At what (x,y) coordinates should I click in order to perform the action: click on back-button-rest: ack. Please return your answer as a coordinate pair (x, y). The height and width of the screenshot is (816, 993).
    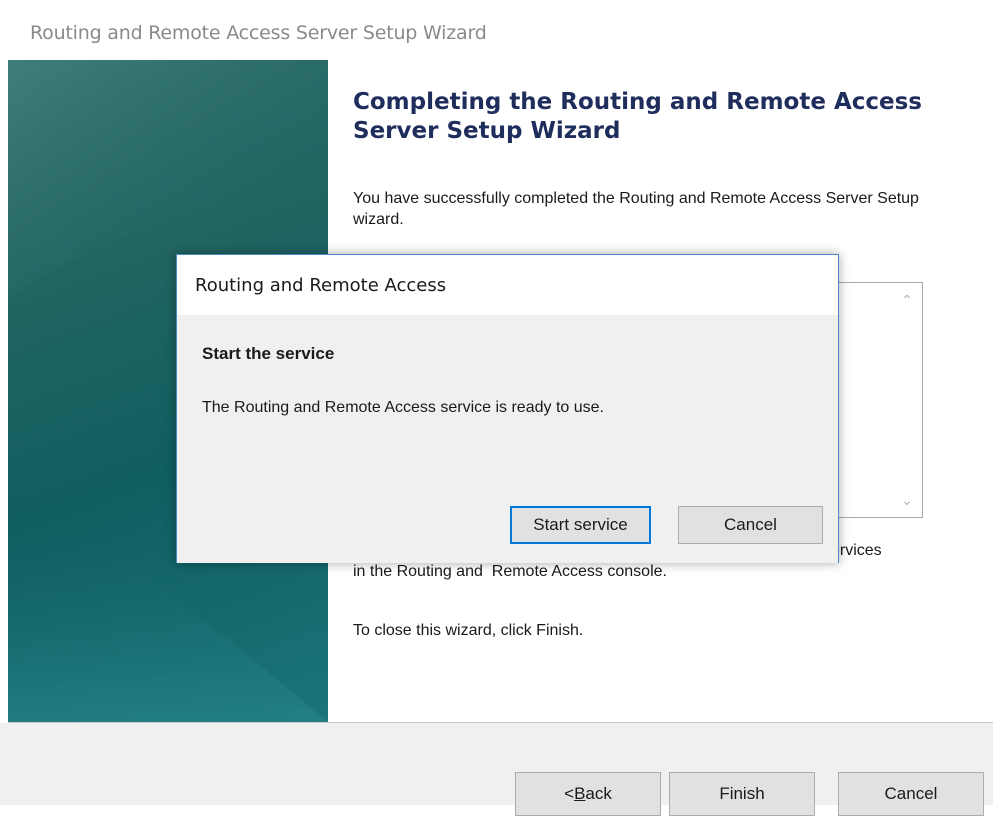
    Looking at the image, I should click on (598, 793).